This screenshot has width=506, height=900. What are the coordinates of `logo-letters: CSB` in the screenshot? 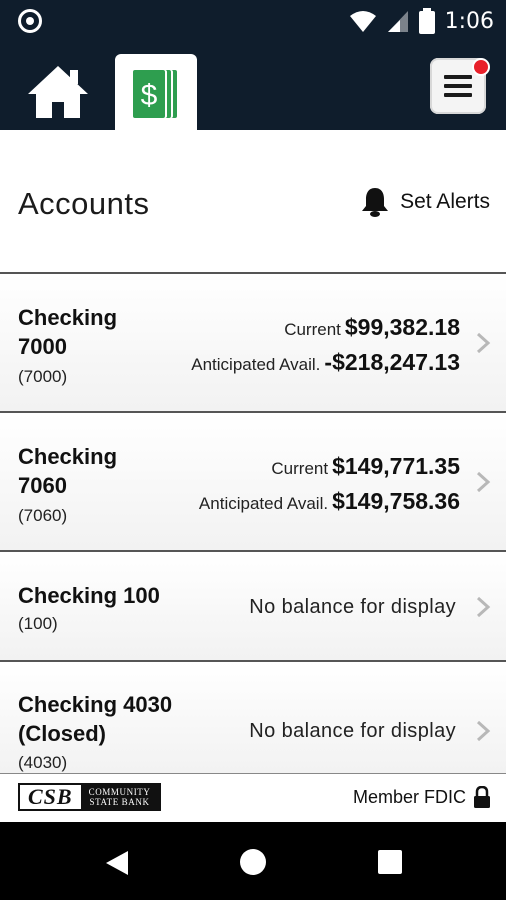 It's located at (50, 797).